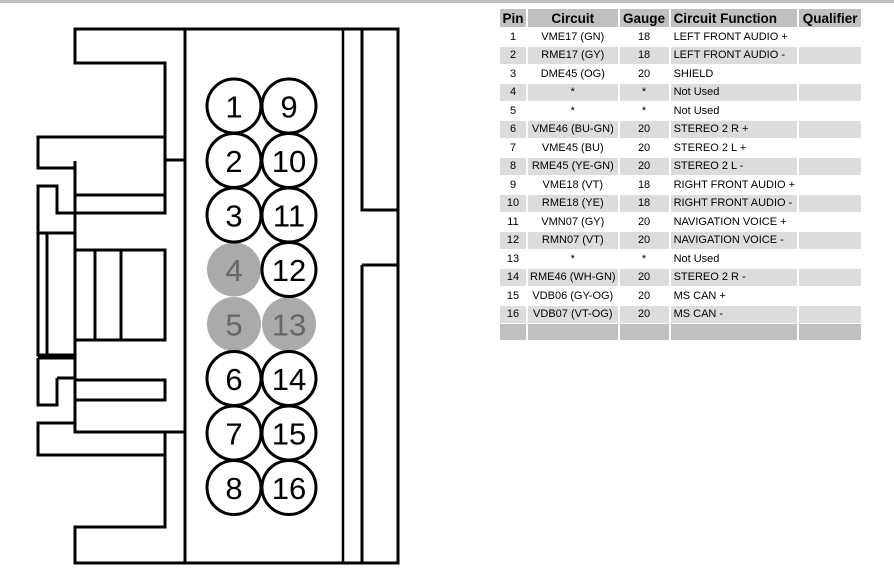 The height and width of the screenshot is (582, 894). I want to click on left-lower-tab, so click(100, 439).